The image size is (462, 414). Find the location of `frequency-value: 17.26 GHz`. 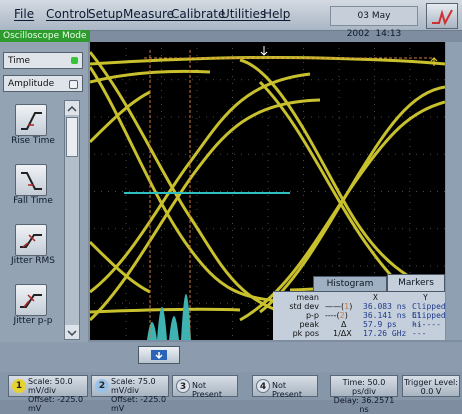

frequency-value: 17.26 GHz is located at coordinates (385, 333).